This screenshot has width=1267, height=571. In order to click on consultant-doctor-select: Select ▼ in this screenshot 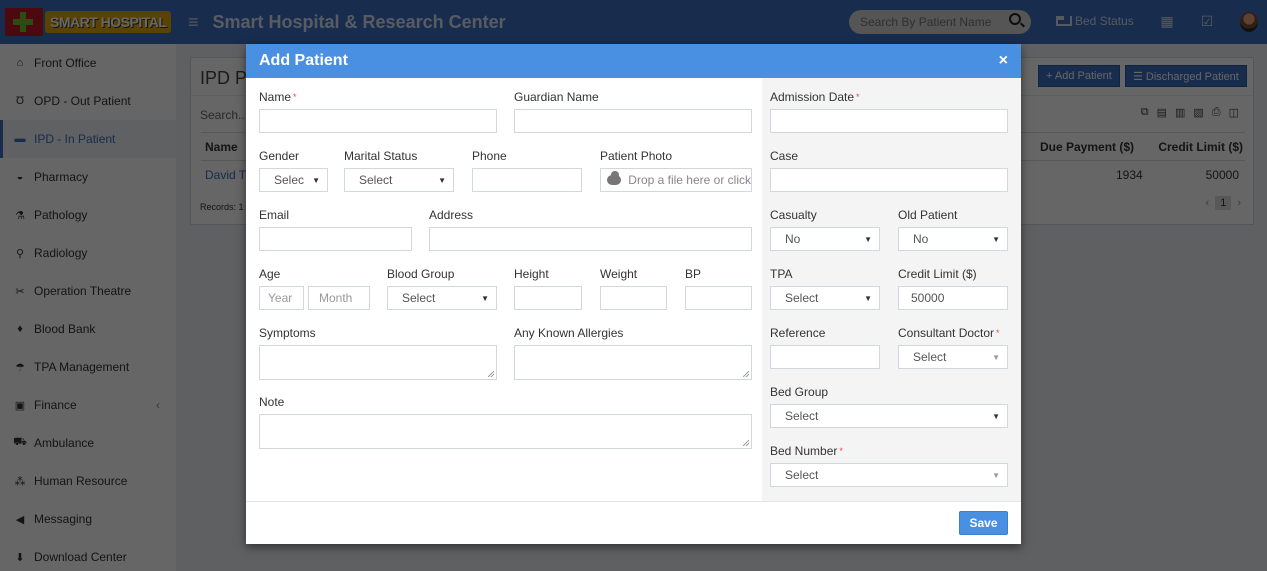, I will do `click(953, 357)`.